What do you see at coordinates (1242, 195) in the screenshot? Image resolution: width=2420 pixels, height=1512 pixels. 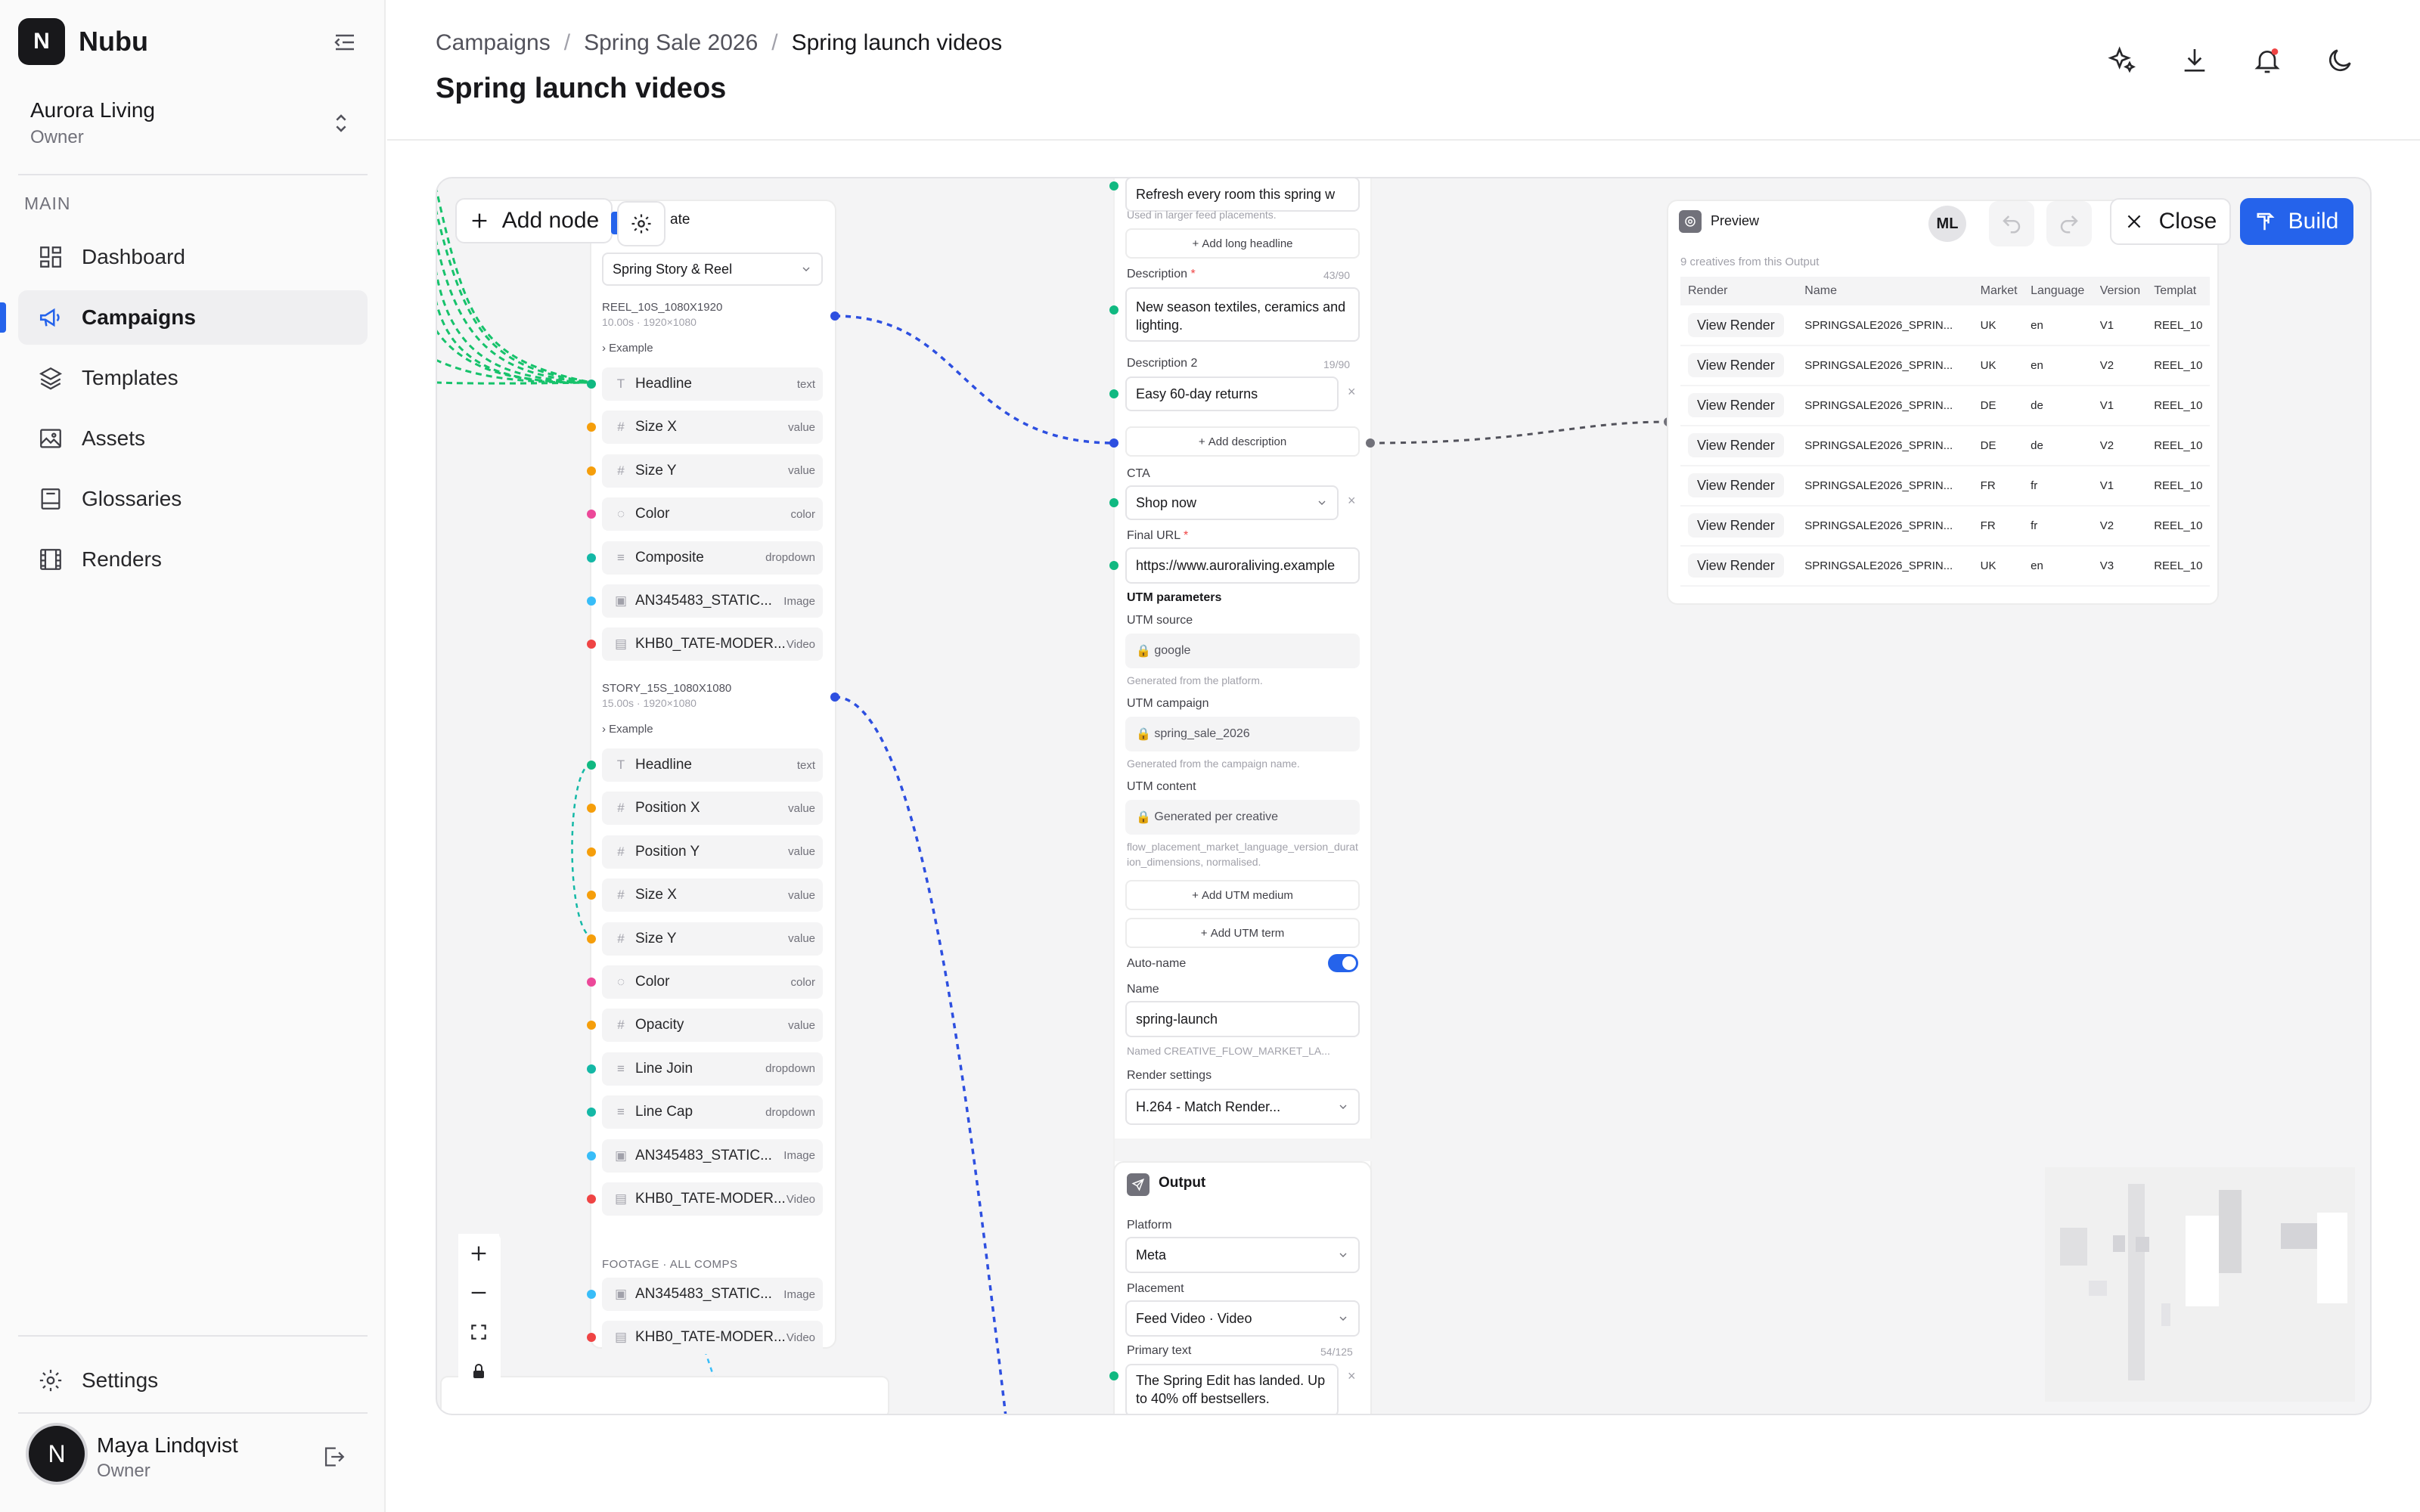 I see `long-headline-input: Refresh every room this spring w` at bounding box center [1242, 195].